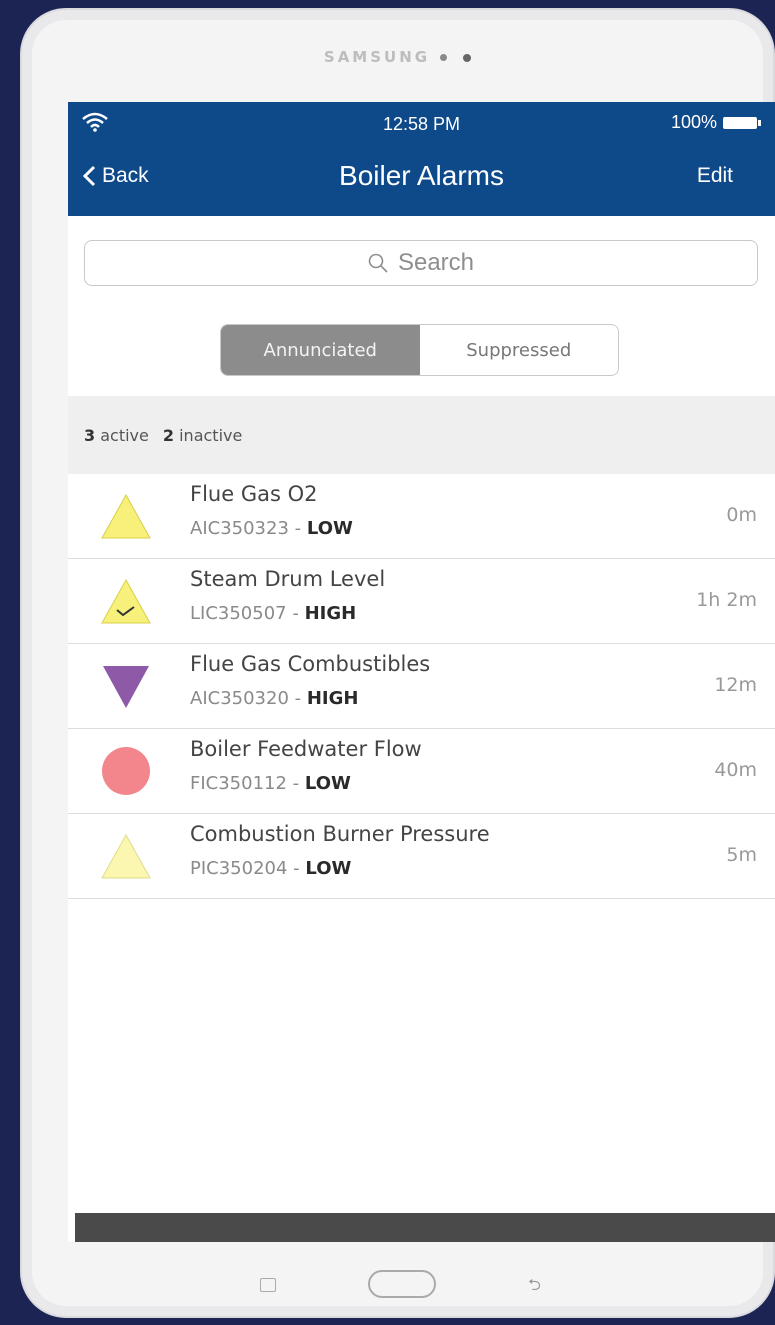 The image size is (775, 1325). What do you see at coordinates (116, 435) in the screenshot?
I see `active-summary: 3 active` at bounding box center [116, 435].